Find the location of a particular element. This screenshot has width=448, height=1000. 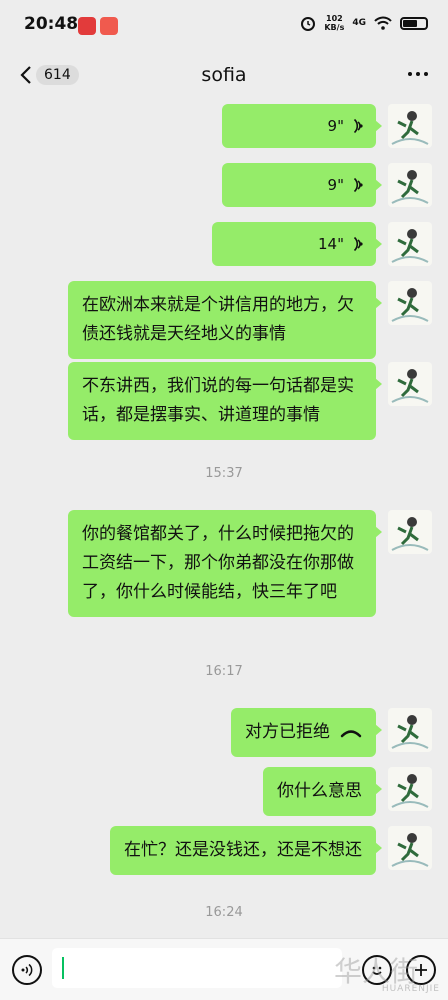

voice-input-button is located at coordinates (27, 970).